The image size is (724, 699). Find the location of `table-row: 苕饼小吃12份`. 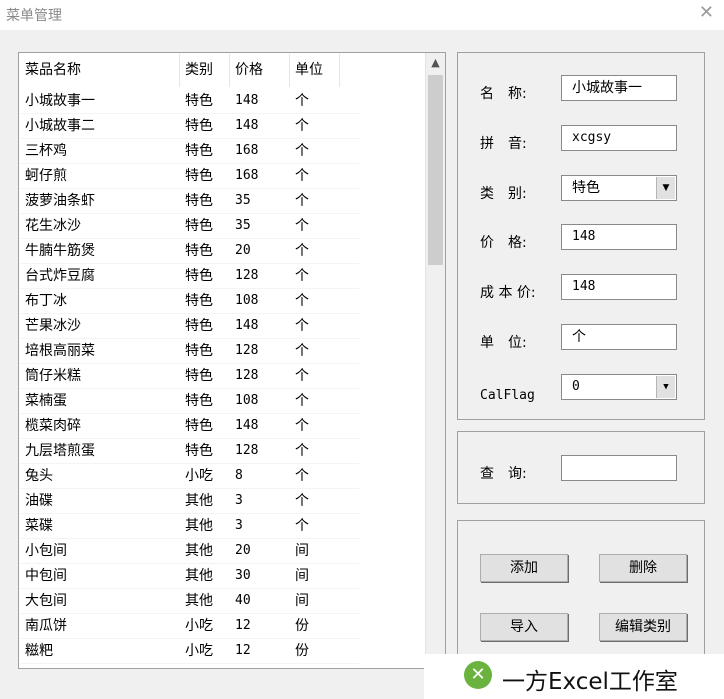

table-row: 苕饼小吃12份 is located at coordinates (189, 666).